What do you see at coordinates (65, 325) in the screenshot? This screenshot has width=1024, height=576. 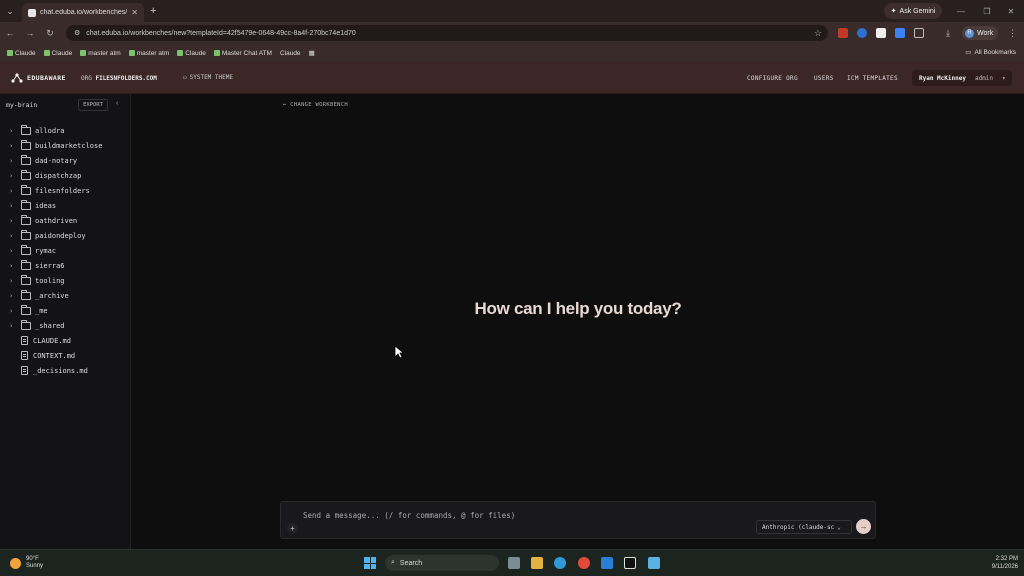 I see `tree-folder-item: › _shared` at bounding box center [65, 325].